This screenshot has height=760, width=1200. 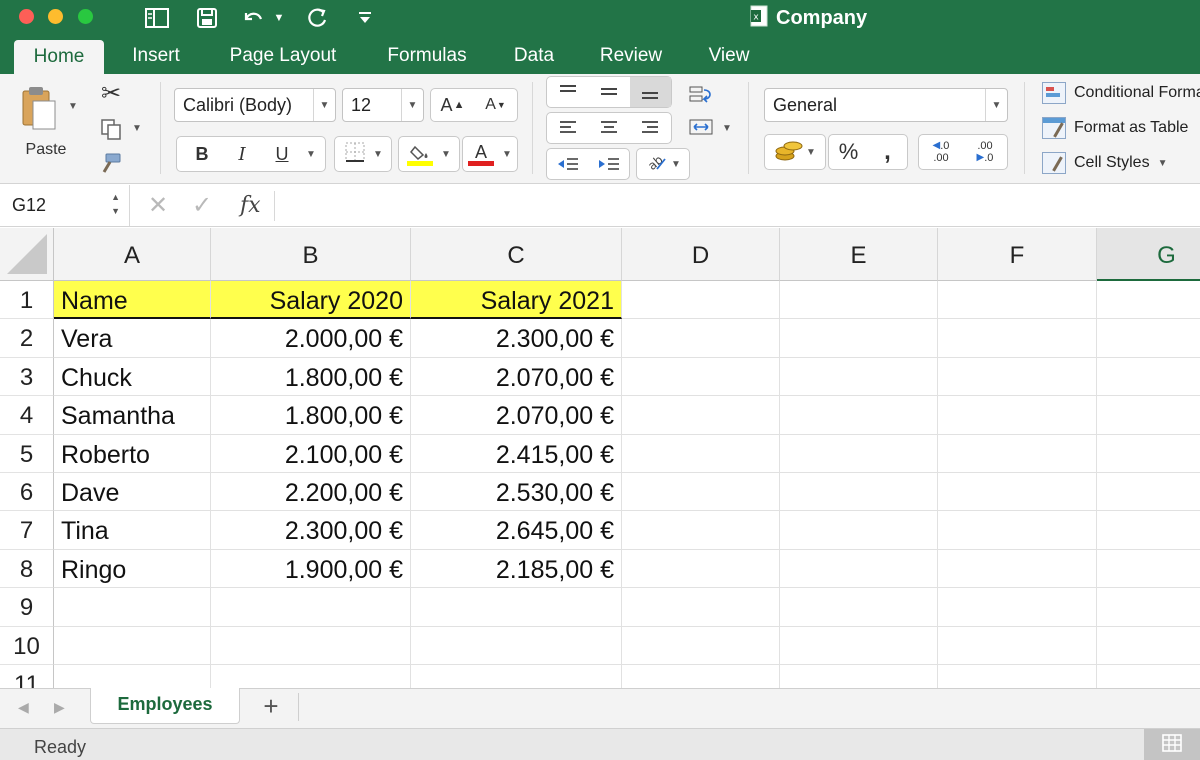 I want to click on cell-e3, so click(x=859, y=377).